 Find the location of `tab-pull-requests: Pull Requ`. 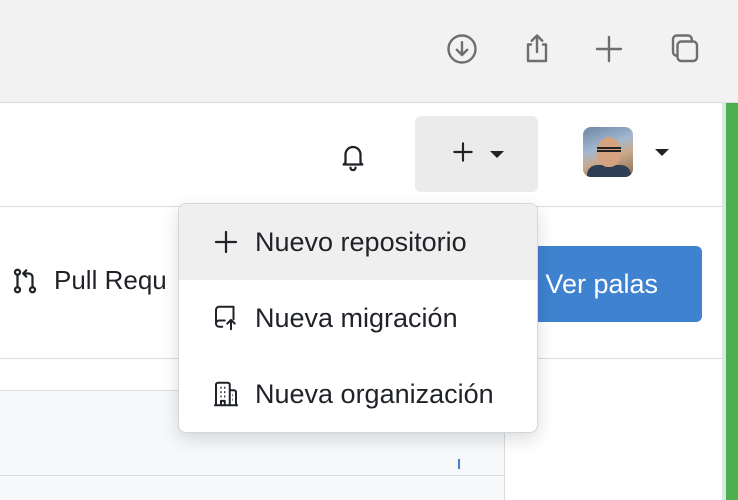

tab-pull-requests: Pull Requ is located at coordinates (88, 280).